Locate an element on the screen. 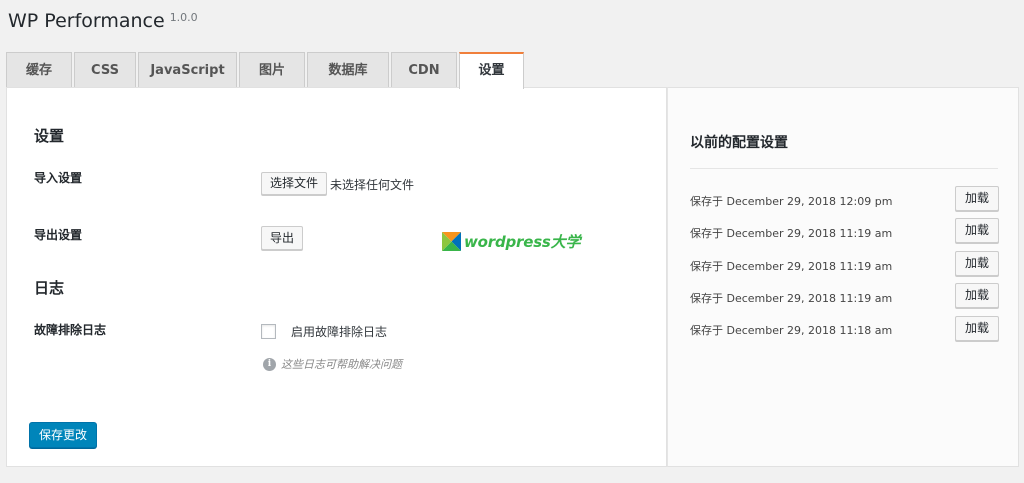 Image resolution: width=1024 pixels, height=483 pixels. tab-cache: 缓存 is located at coordinates (39, 70).